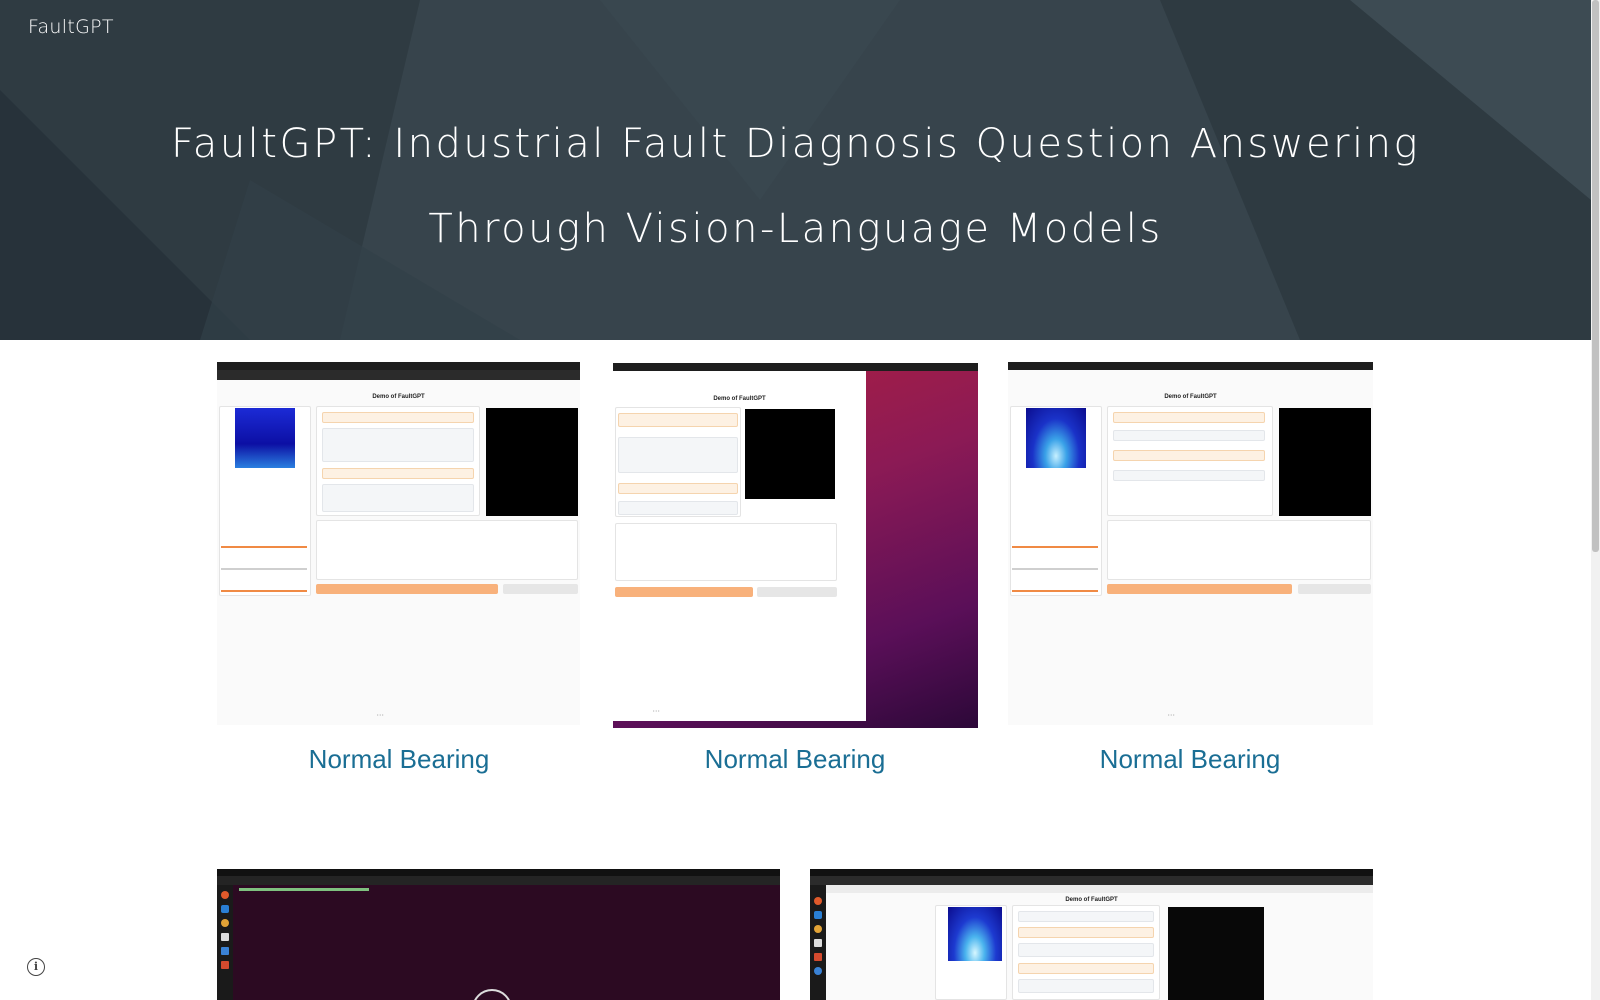 The image size is (1600, 1000). I want to click on screenshot-image-2: Demo of FaultGPT • • •, so click(795, 545).